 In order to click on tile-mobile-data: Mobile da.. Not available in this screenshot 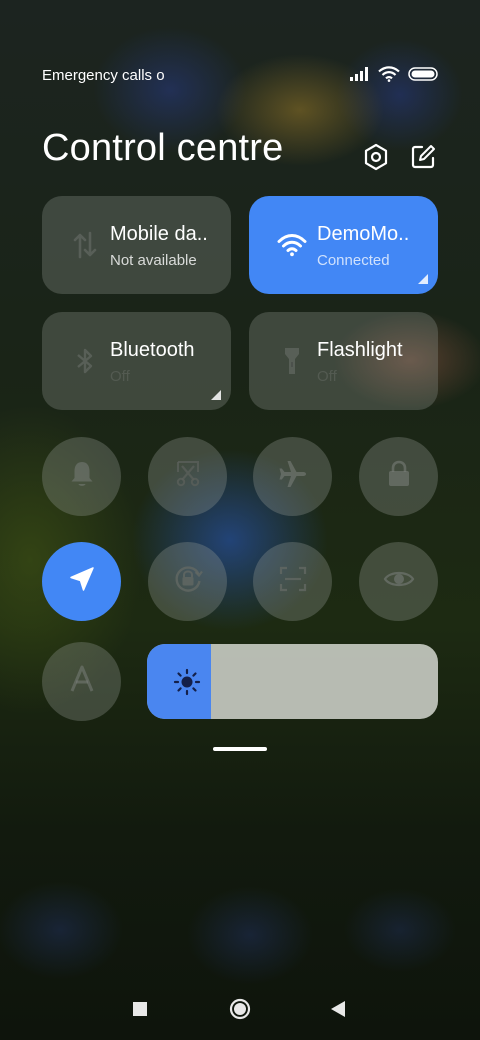, I will do `click(136, 245)`.